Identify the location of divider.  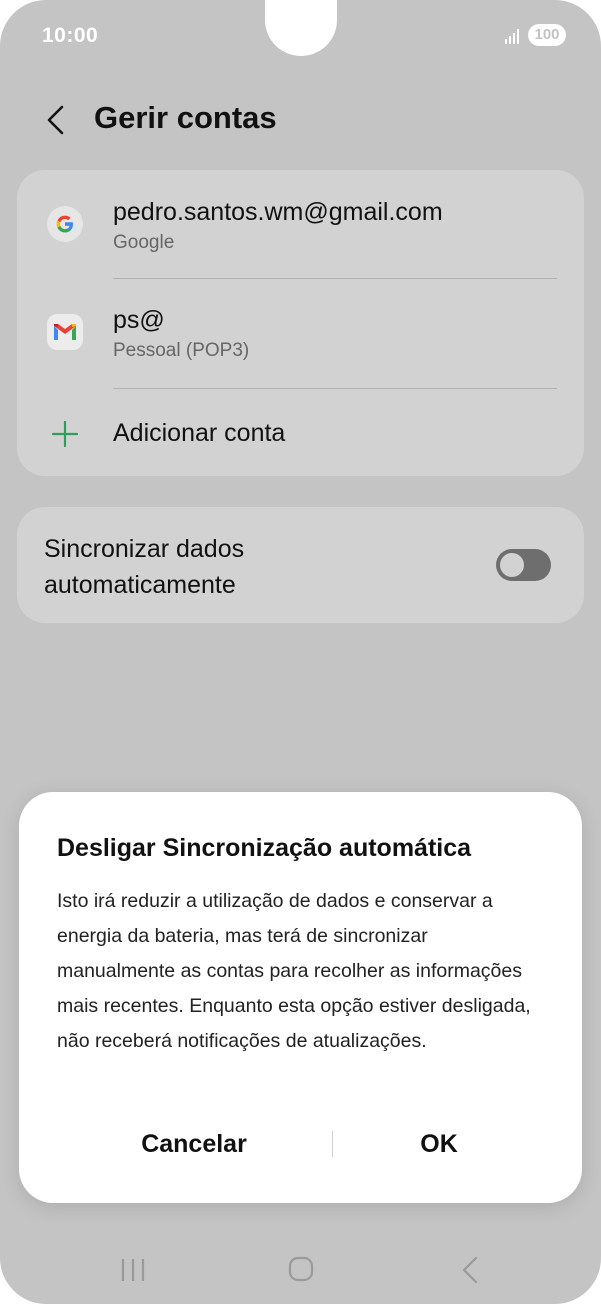
(335, 388).